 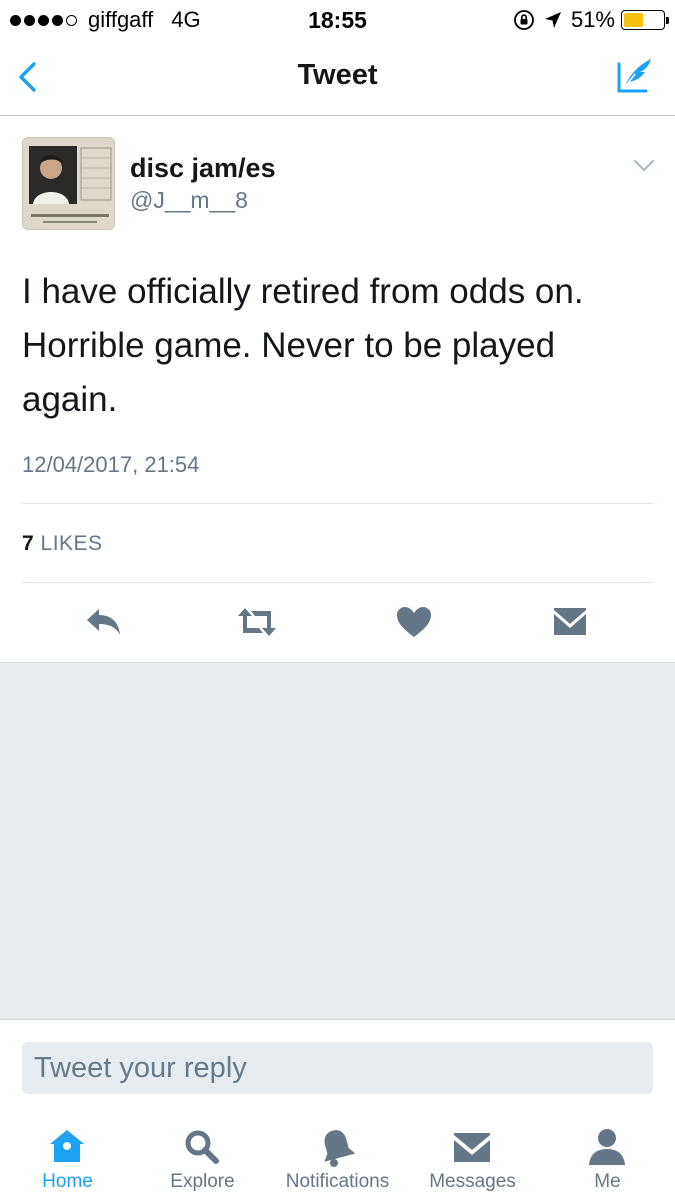 I want to click on page-title: Tweet, so click(x=337, y=75).